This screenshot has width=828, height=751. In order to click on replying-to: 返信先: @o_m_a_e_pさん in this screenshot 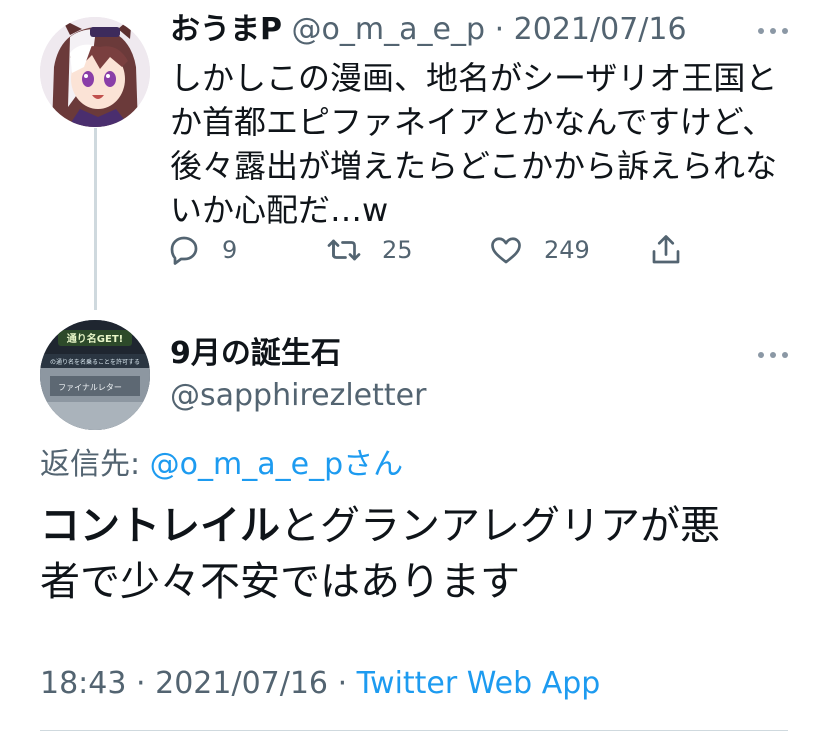, I will do `click(221, 465)`.